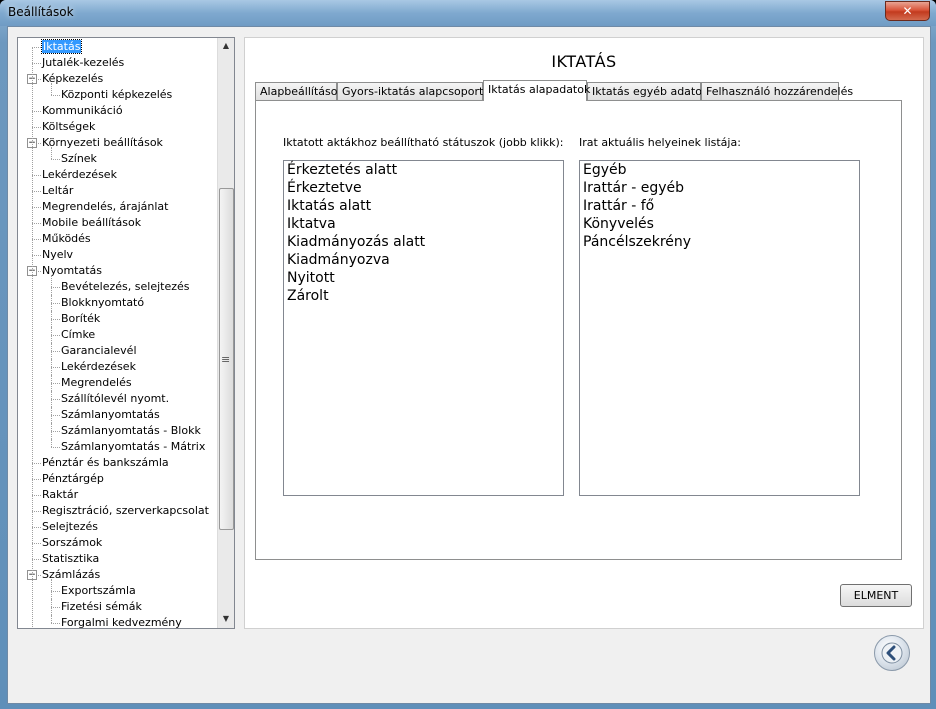  I want to click on tab-2: Iktatás alapadatok, so click(536, 90).